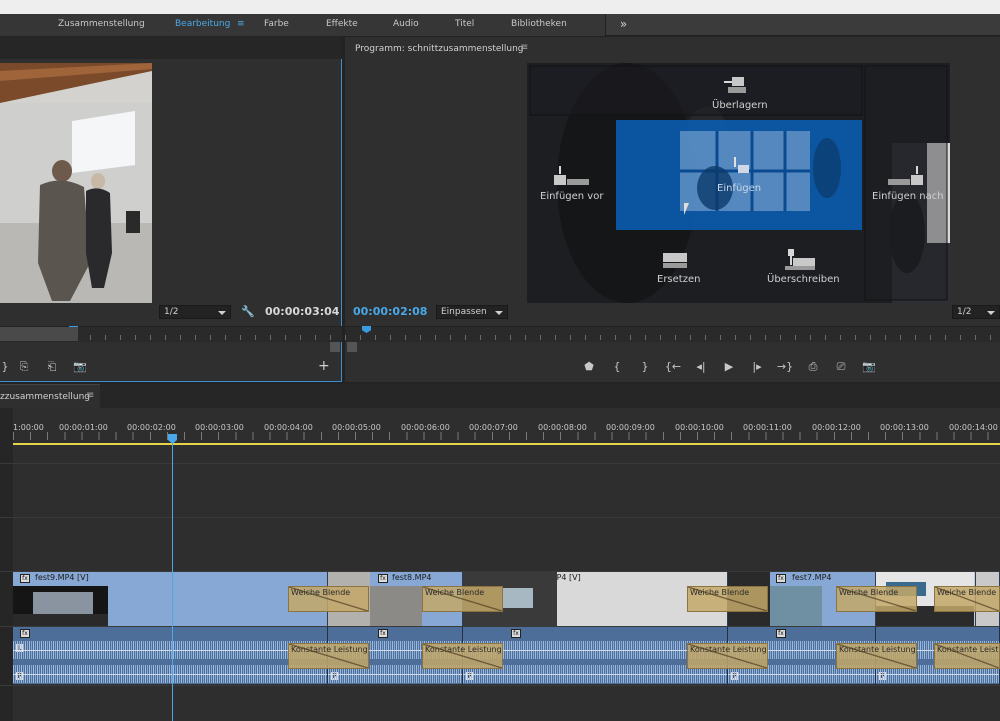 This screenshot has height=721, width=1000. I want to click on workspace-tab-bearbeitung: Bearbeitung, so click(202, 24).